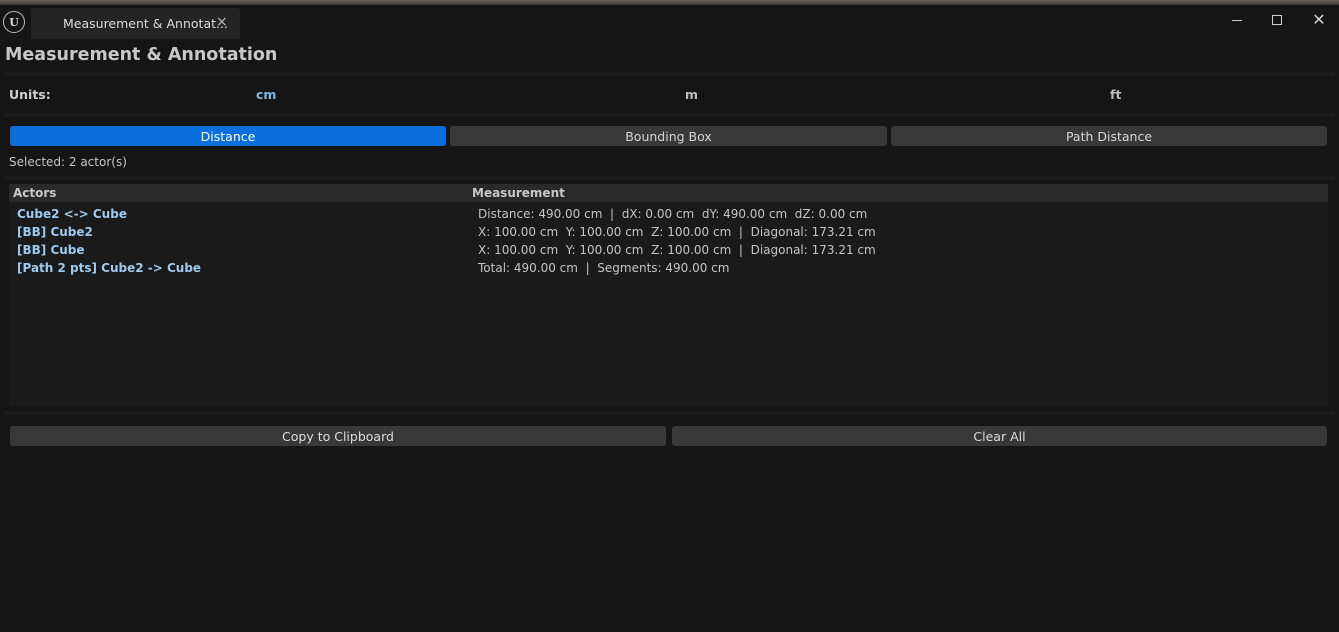 This screenshot has width=1339, height=632. What do you see at coordinates (1115, 94) in the screenshot?
I see `unit-option-ft: ft` at bounding box center [1115, 94].